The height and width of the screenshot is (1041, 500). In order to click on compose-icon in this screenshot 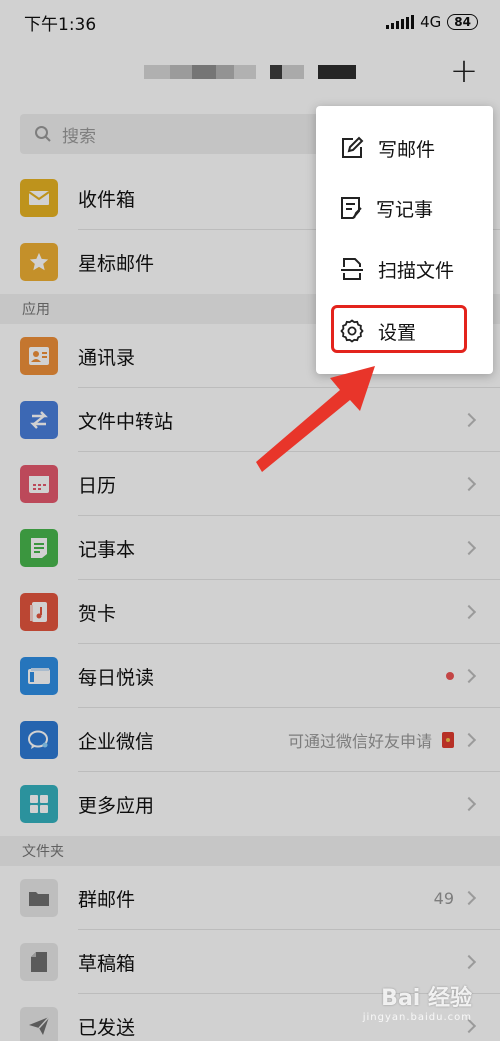, I will do `click(353, 147)`.